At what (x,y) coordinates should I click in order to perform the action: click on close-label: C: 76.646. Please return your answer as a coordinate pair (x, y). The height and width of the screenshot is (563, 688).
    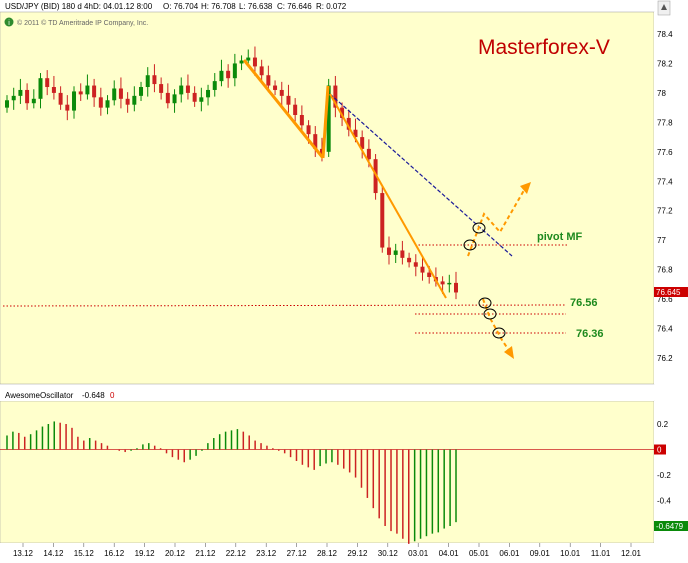
    Looking at the image, I should click on (294, 6).